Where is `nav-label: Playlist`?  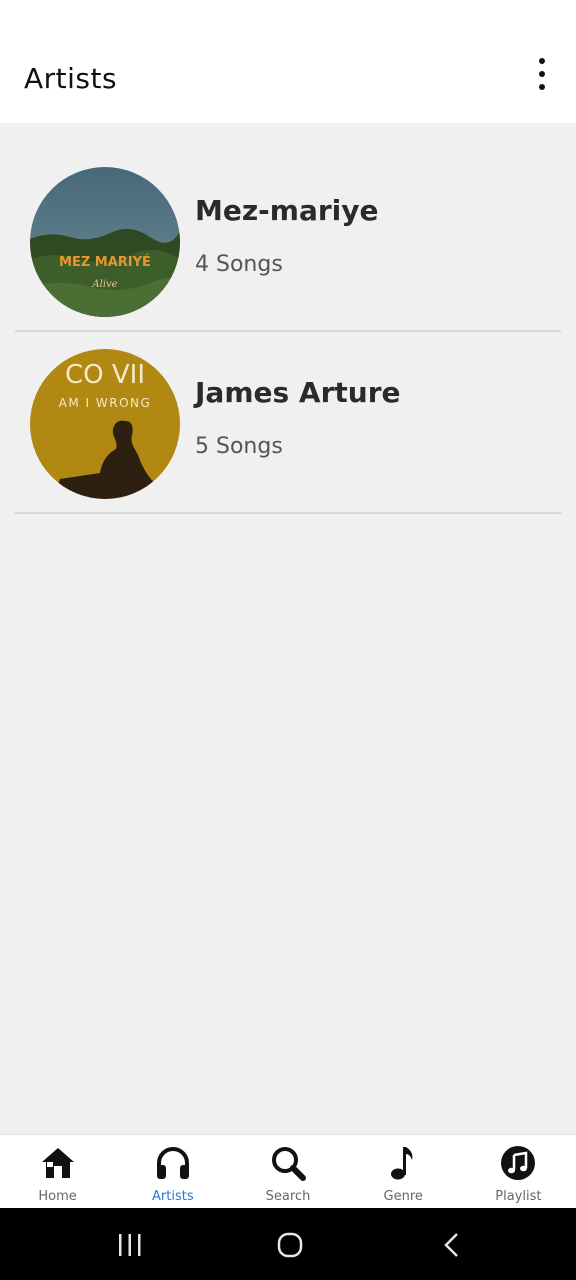 nav-label: Playlist is located at coordinates (518, 1196).